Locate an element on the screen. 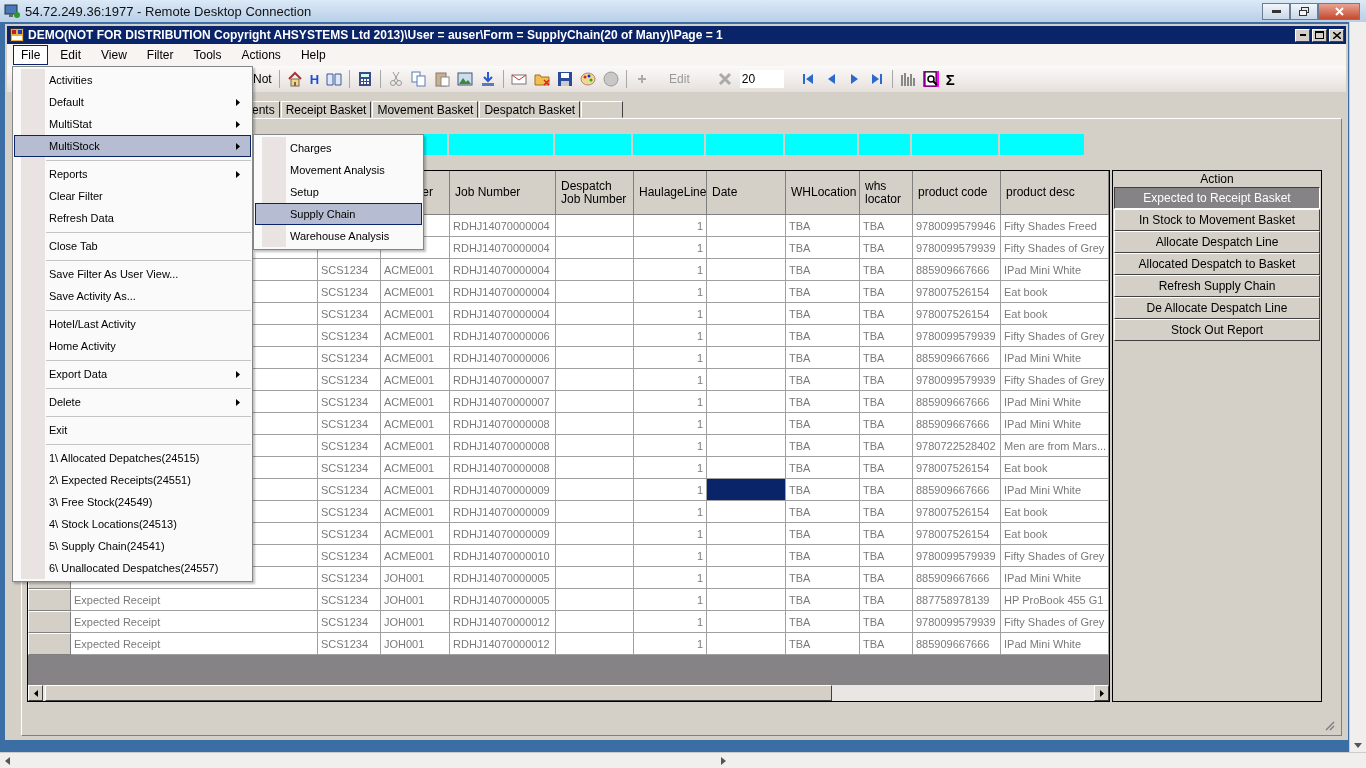  book-icon is located at coordinates (334, 79).